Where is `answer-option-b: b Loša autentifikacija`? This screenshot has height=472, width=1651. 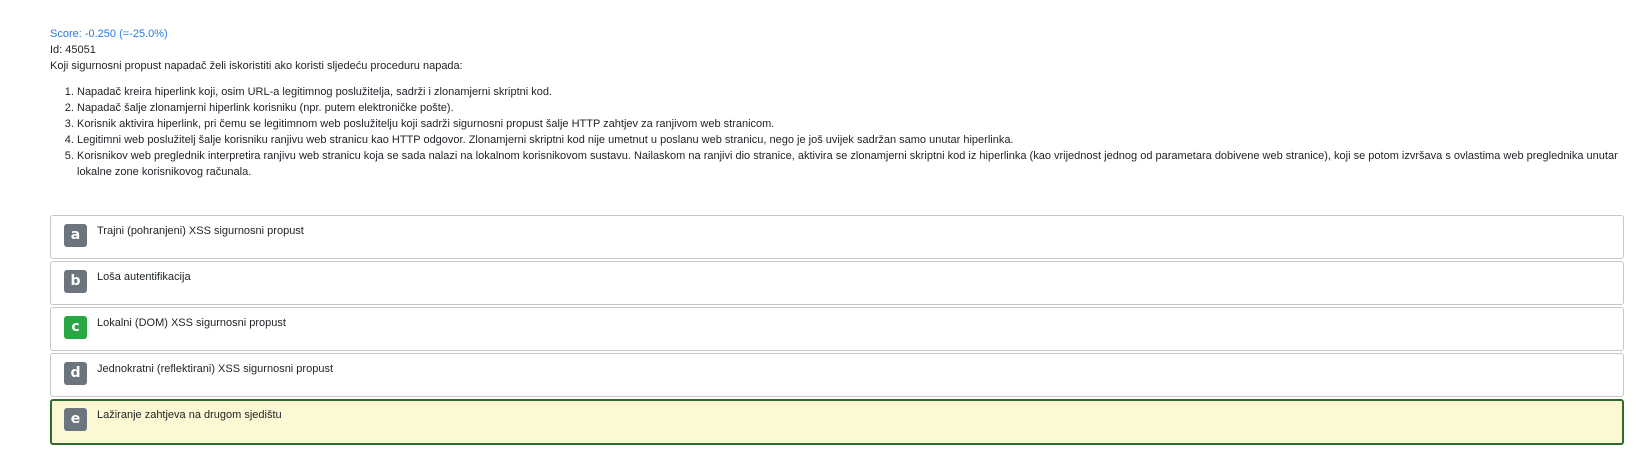 answer-option-b: b Loša autentifikacija is located at coordinates (837, 283).